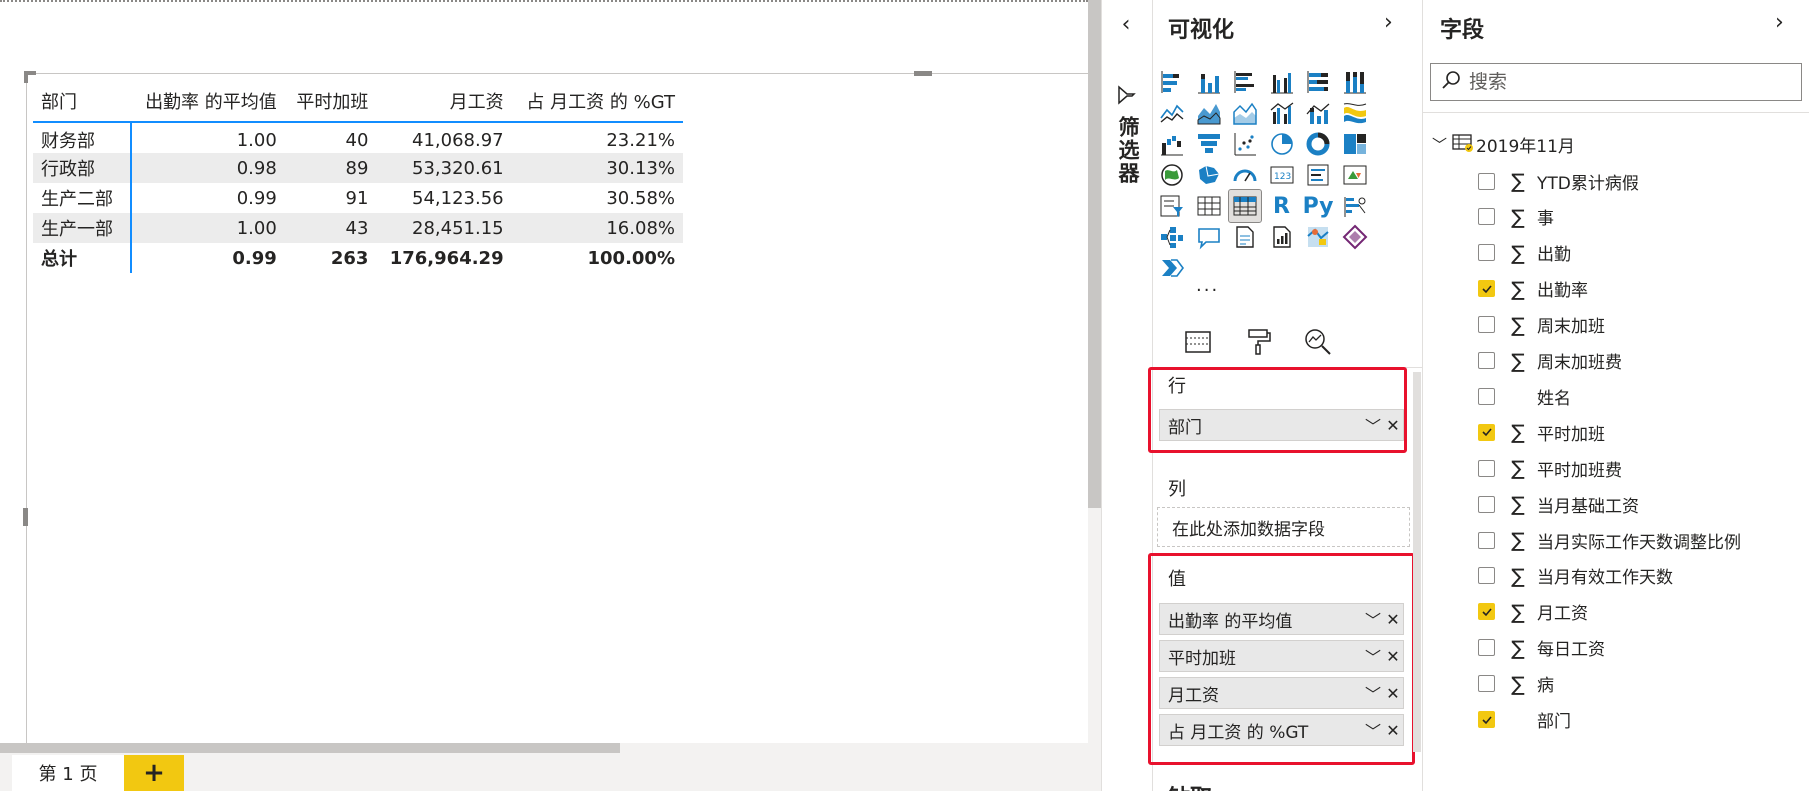 The image size is (1809, 791). What do you see at coordinates (1282, 144) in the screenshot?
I see `pie-chart-icon` at bounding box center [1282, 144].